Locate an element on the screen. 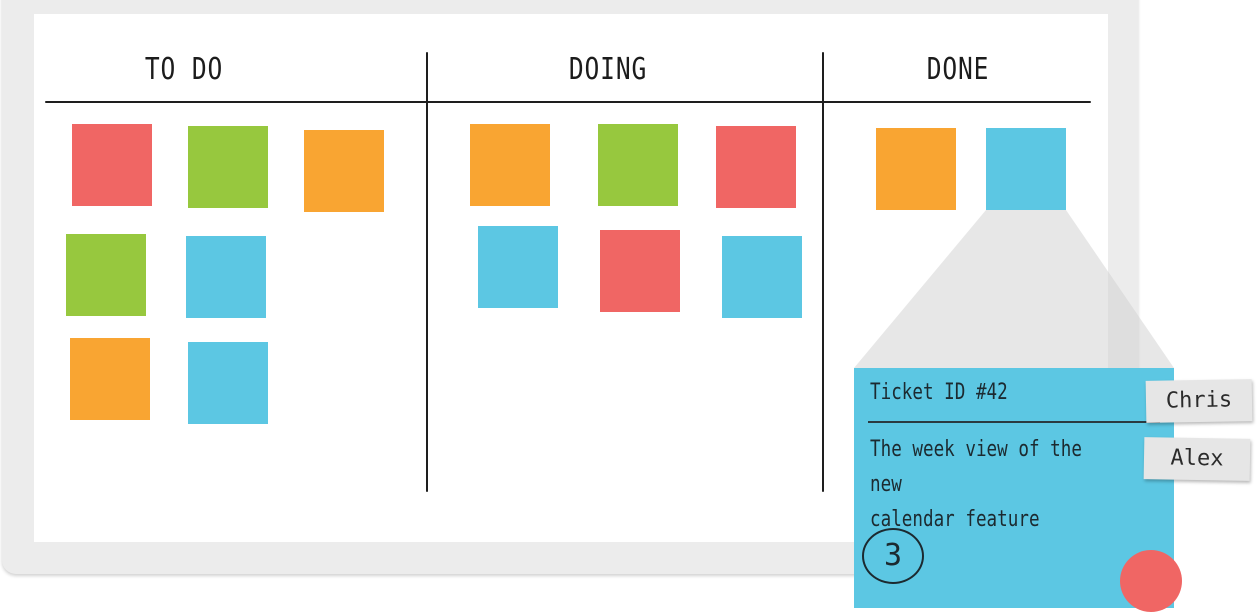 The height and width of the screenshot is (612, 1260). ticket-description-line: The week view of the new is located at coordinates (976, 467).